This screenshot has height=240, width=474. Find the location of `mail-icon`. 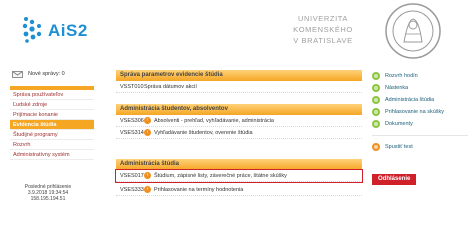

mail-icon is located at coordinates (17, 74).